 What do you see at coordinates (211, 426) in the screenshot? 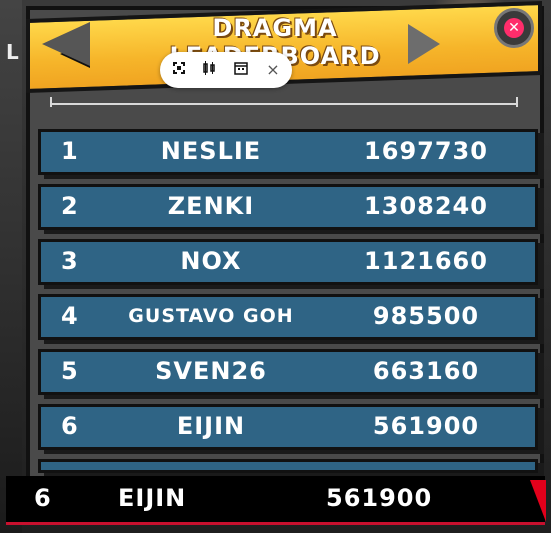
I see `row-name: EIJIN` at bounding box center [211, 426].